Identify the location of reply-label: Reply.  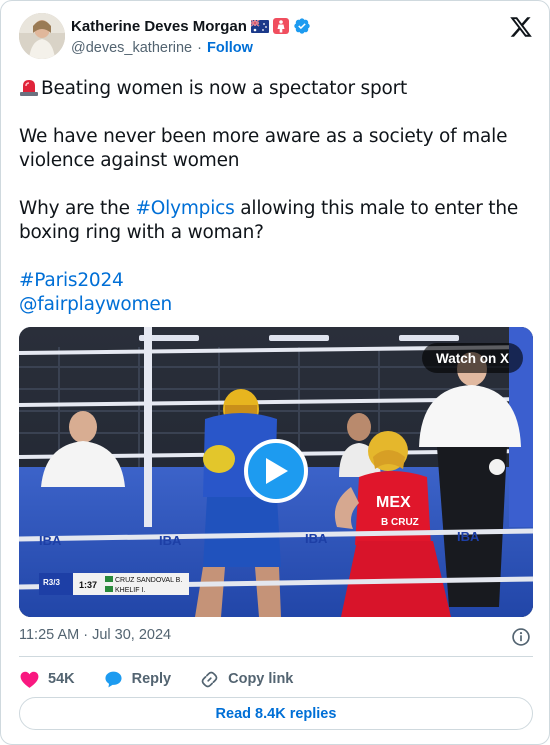
(151, 679).